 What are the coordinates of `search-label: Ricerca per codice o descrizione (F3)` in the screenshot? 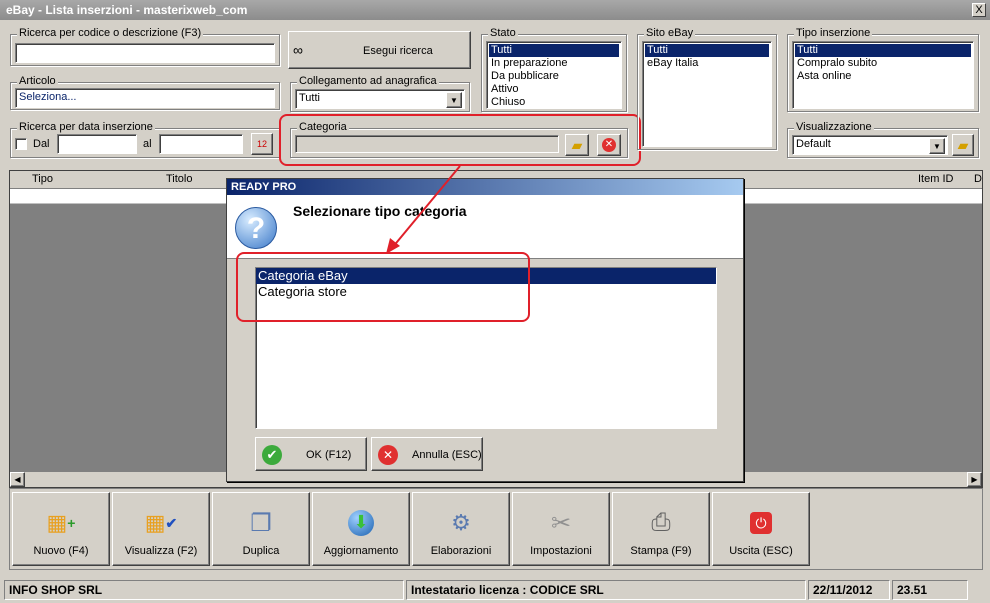 It's located at (110, 33).